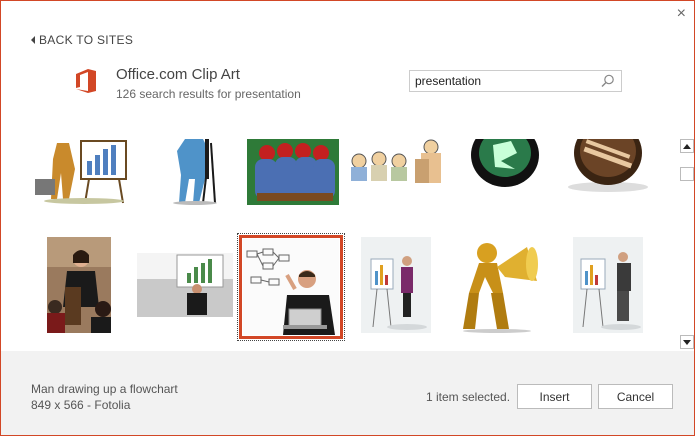 This screenshot has width=695, height=436. I want to click on back-to-sites-link: BACK TO SITES, so click(82, 40).